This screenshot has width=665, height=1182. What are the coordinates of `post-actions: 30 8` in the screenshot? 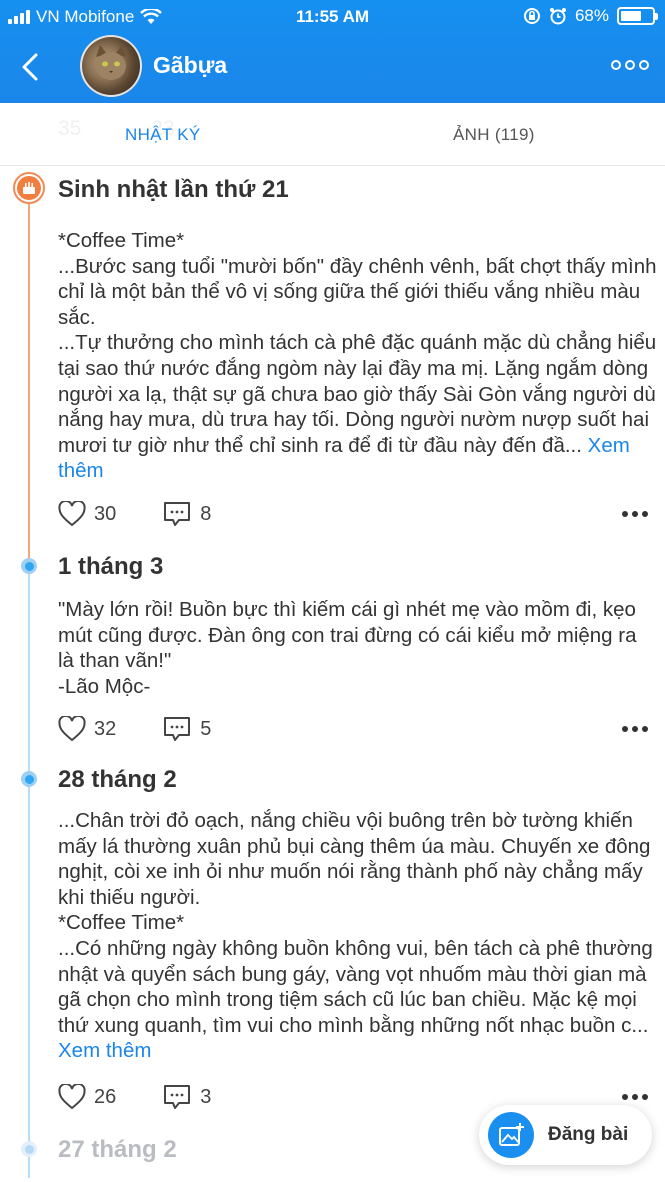 It's located at (353, 514).